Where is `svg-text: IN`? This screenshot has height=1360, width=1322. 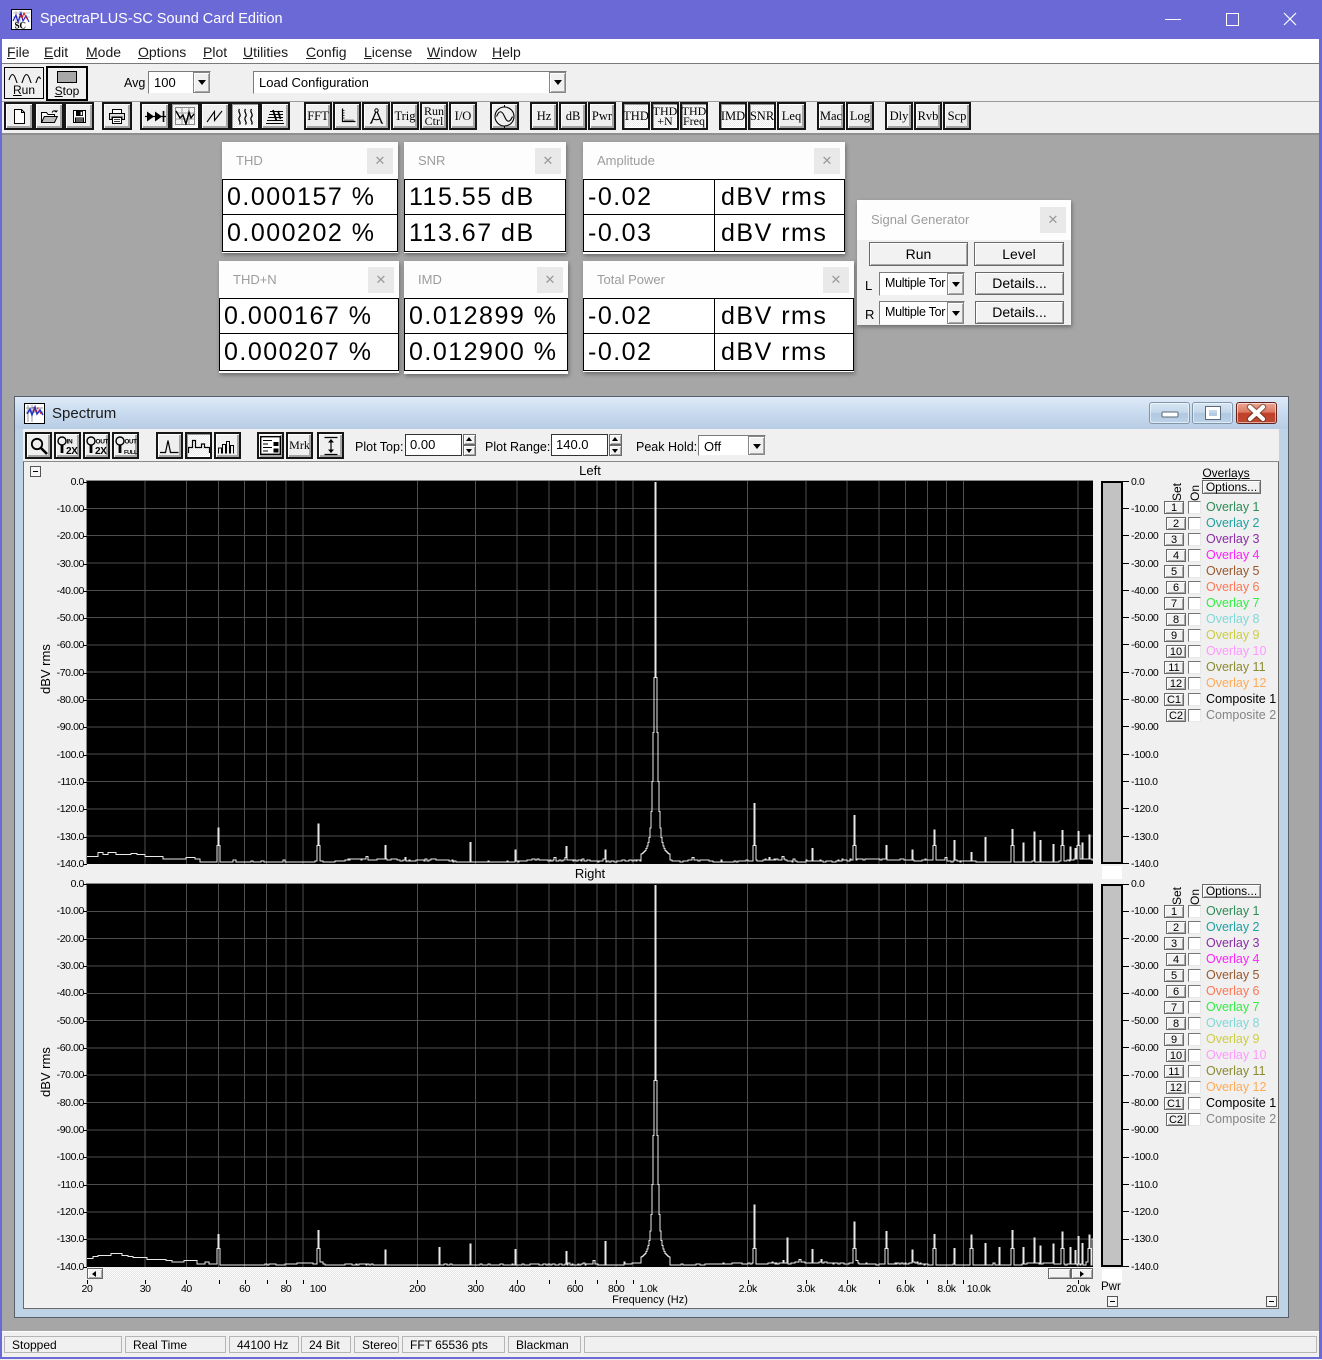 svg-text: IN is located at coordinates (70, 441).